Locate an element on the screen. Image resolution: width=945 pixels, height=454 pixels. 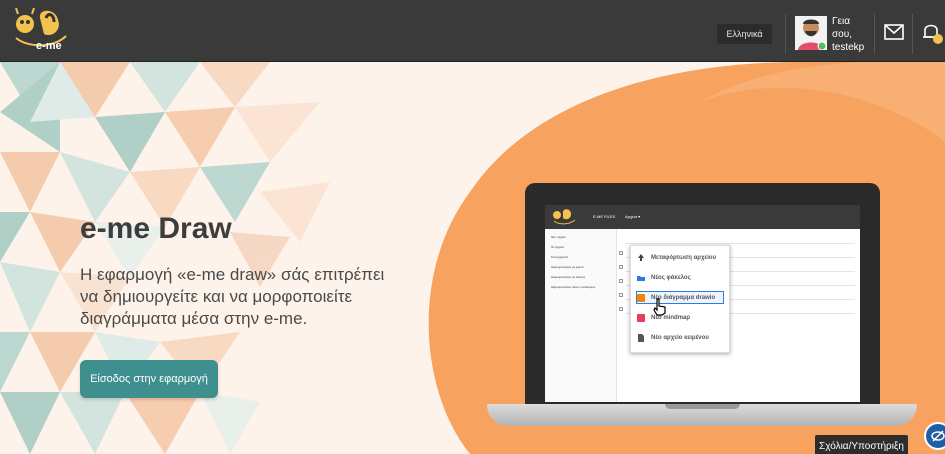
username-text: testekp is located at coordinates (848, 47).